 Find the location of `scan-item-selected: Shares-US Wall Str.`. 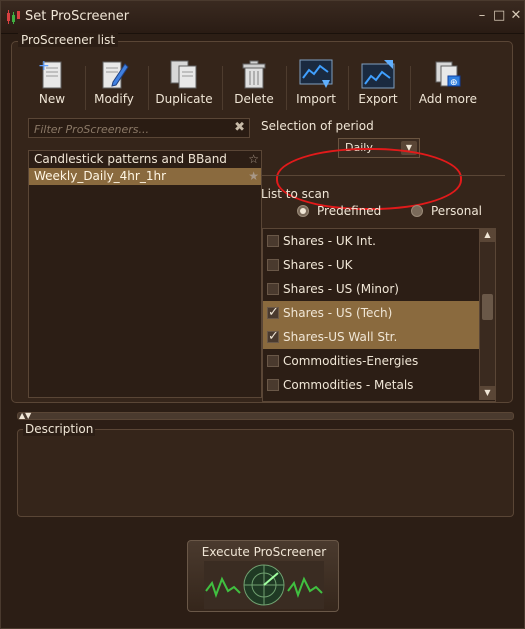

scan-item-selected: Shares-US Wall Str. is located at coordinates (379, 337).